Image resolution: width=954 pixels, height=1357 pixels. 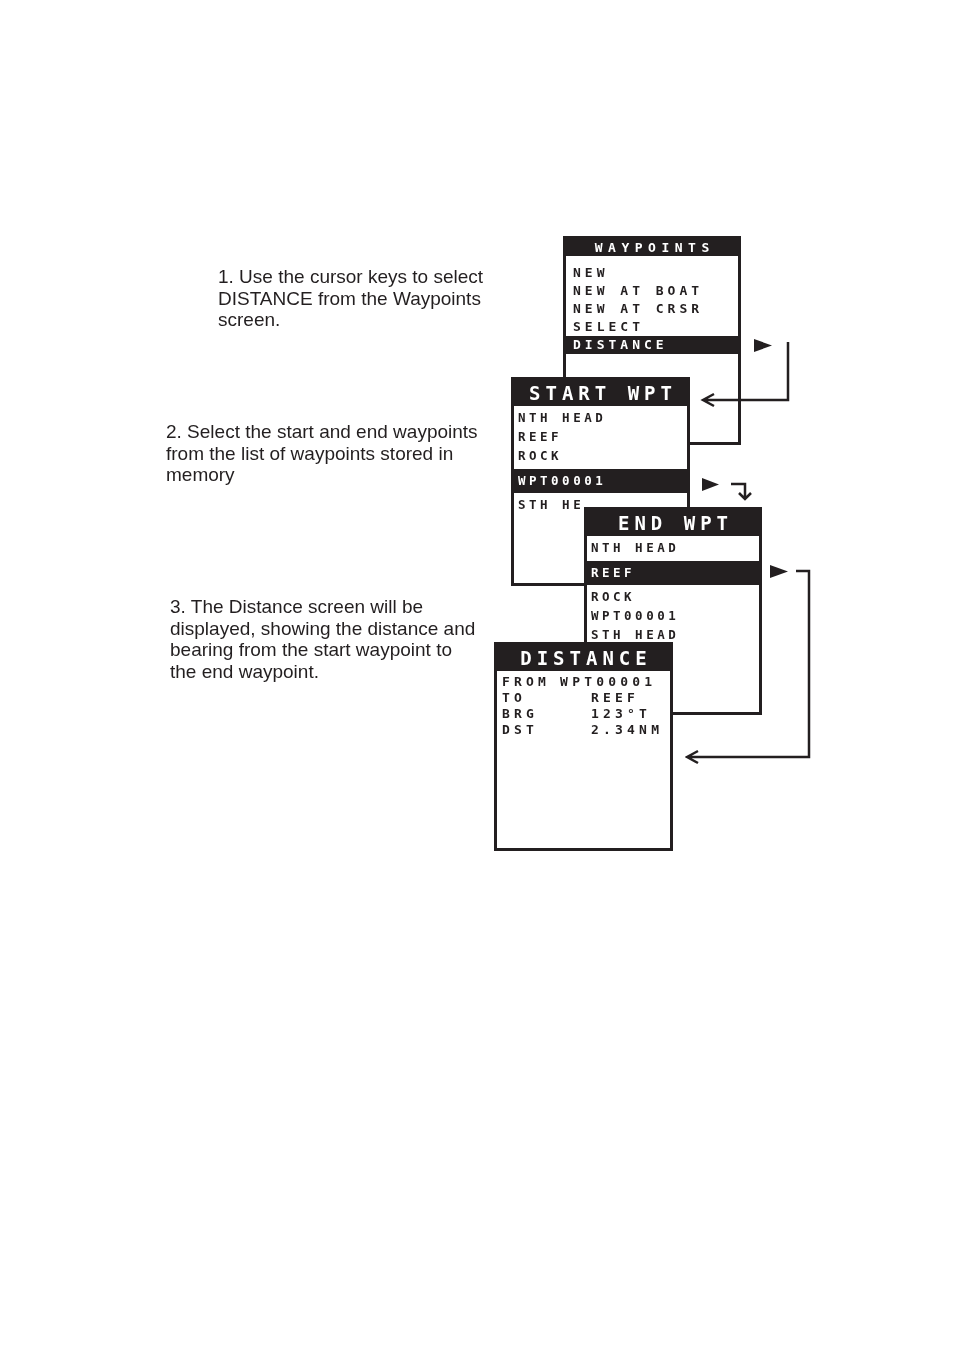 What do you see at coordinates (652, 247) in the screenshot?
I see `screen-title: WAYPOINTS` at bounding box center [652, 247].